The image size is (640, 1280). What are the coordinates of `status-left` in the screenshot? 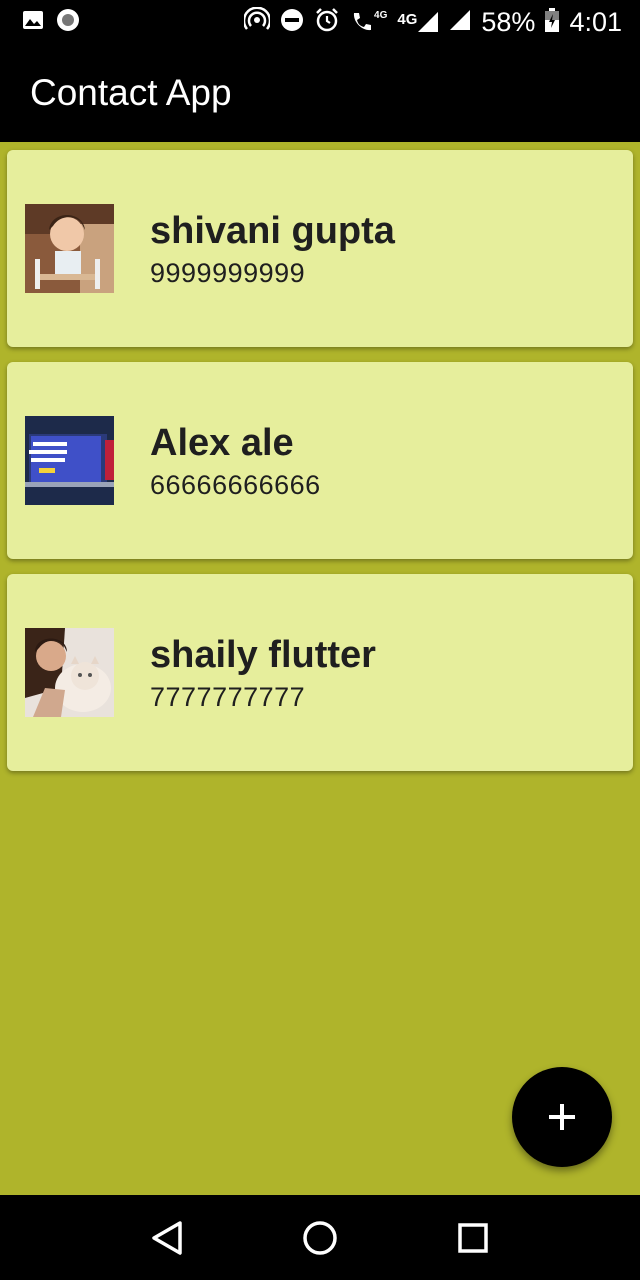 It's located at (40, 22).